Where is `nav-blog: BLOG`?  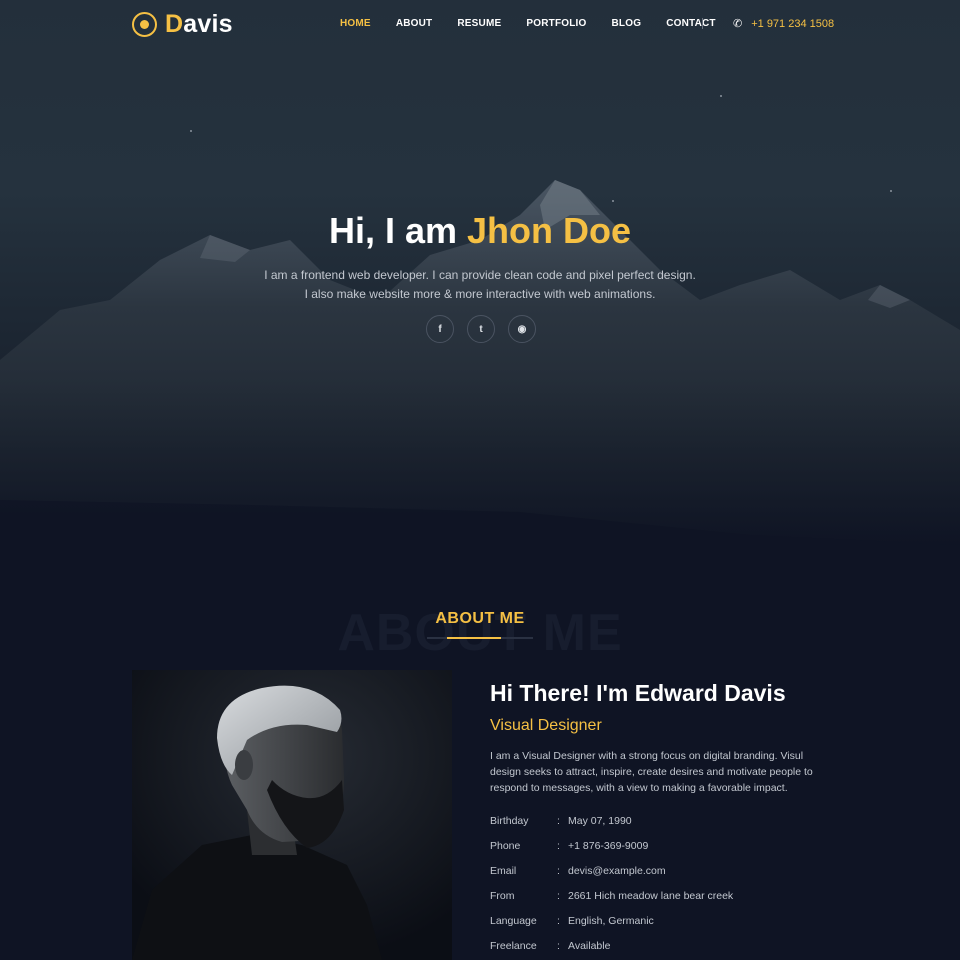 nav-blog: BLOG is located at coordinates (627, 23).